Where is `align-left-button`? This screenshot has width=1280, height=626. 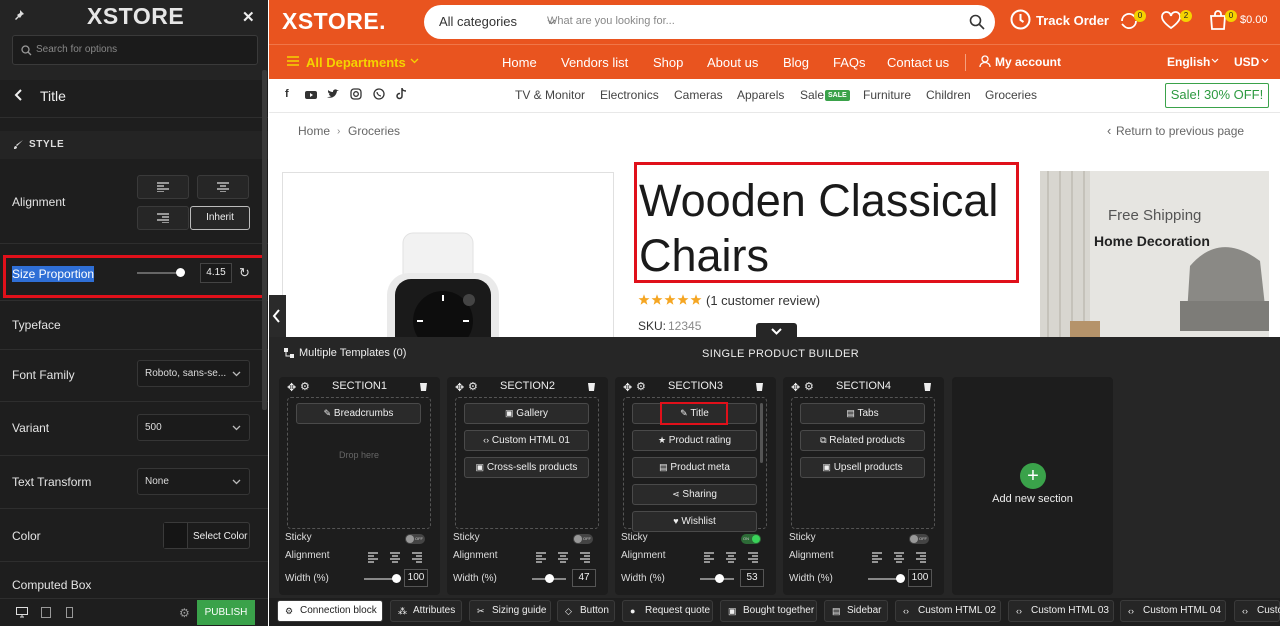
align-left-button is located at coordinates (163, 187).